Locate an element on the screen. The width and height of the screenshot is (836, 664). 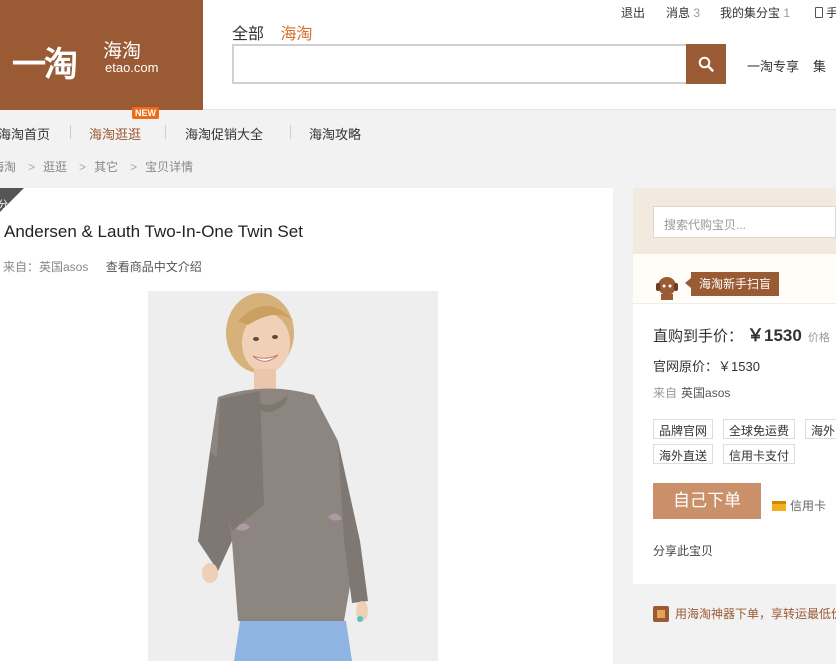
direct-price-label: 直购到手价： is located at coordinates (698, 336).